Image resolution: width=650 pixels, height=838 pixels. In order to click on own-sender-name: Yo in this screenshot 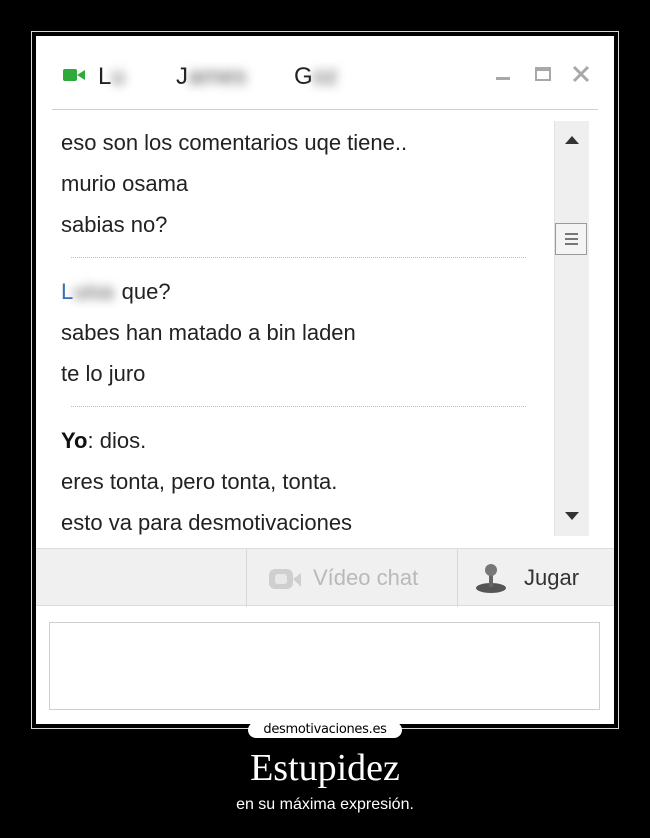, I will do `click(74, 440)`.